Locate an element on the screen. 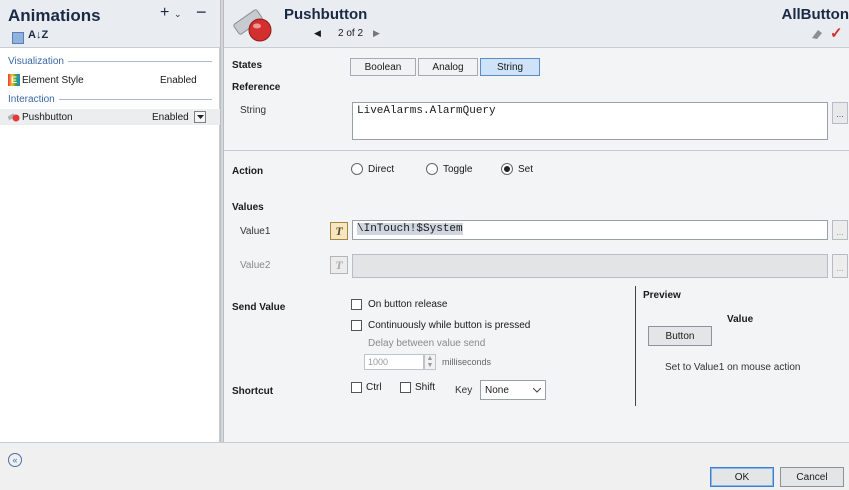 The image size is (849, 490). string-label: String is located at coordinates (253, 110).